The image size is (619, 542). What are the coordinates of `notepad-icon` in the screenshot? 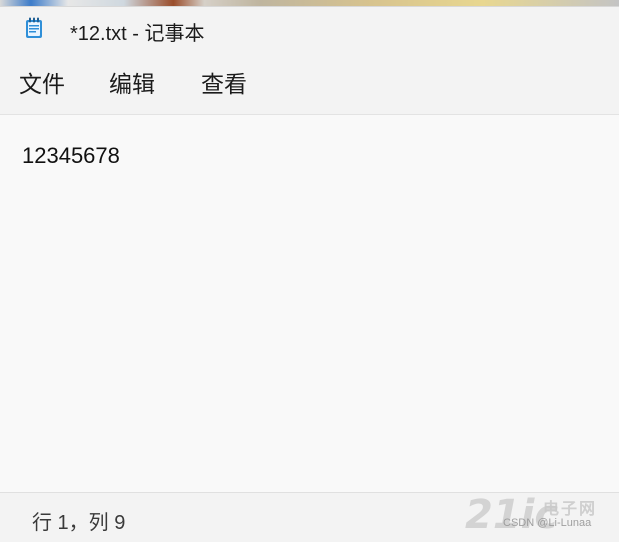 It's located at (34, 27).